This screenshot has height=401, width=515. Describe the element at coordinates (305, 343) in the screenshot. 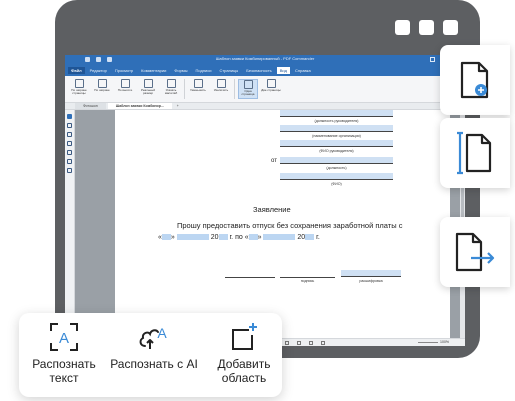

I see `page-navigation` at that location.